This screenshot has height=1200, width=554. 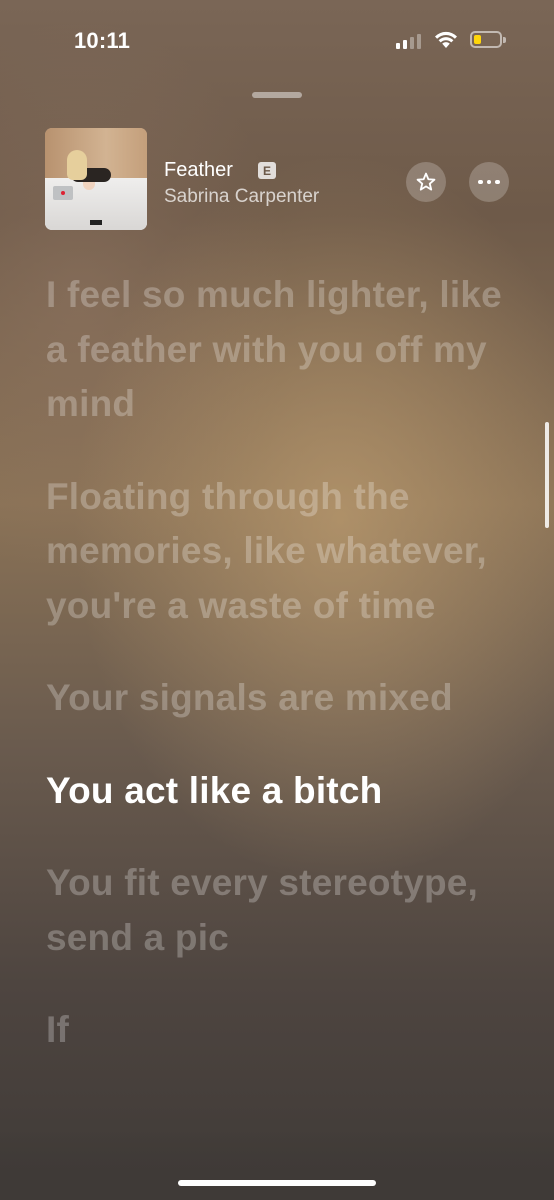 I want to click on battery-icon, so click(x=488, y=39).